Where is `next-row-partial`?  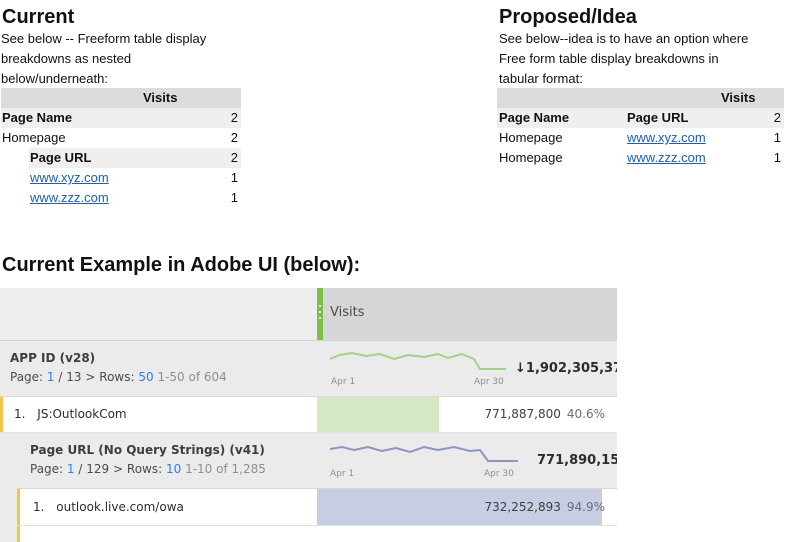
next-row-partial is located at coordinates (317, 534).